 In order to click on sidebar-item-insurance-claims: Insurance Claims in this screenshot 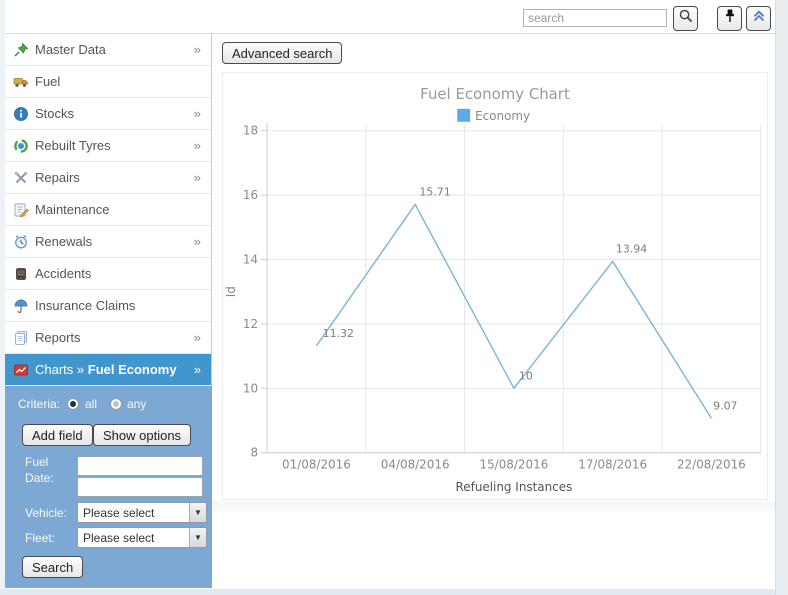, I will do `click(108, 306)`.